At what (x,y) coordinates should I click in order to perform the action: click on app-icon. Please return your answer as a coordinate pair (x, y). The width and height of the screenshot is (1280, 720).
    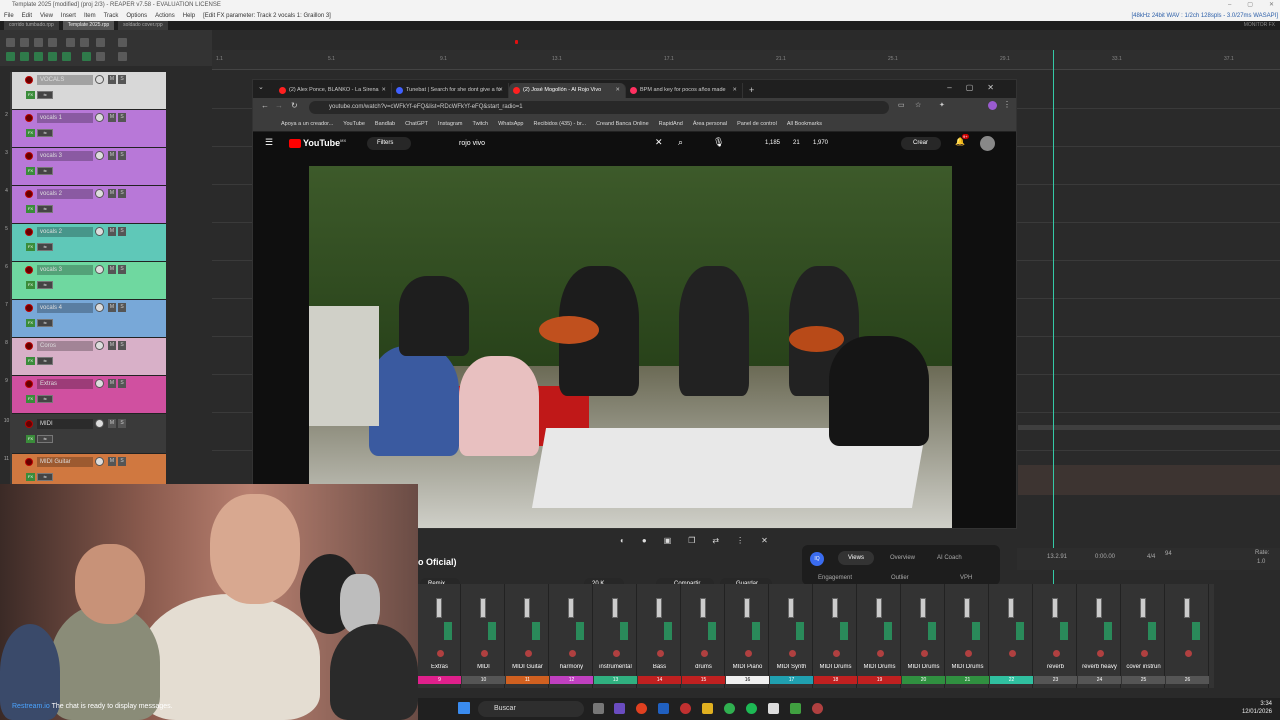
    Looking at the image, I should click on (685, 708).